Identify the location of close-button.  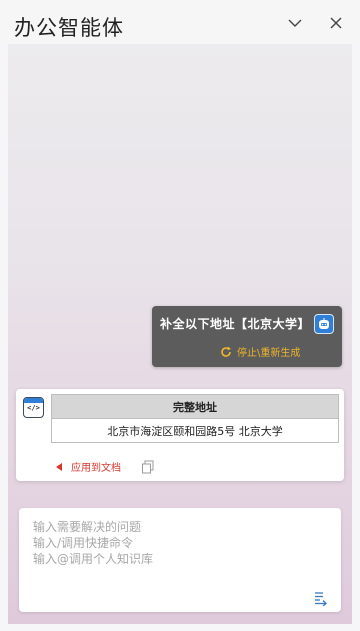
(336, 23).